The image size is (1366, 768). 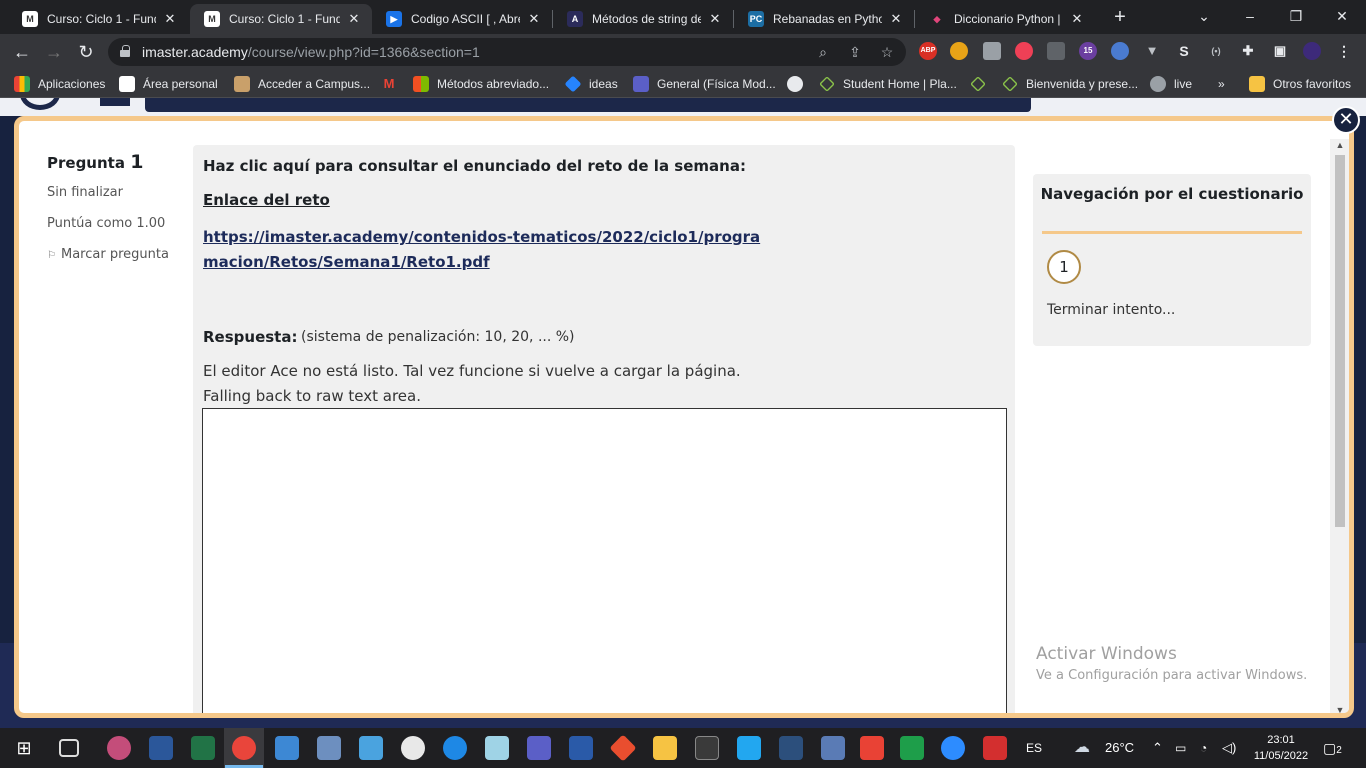 I want to click on vue-icon: ▼, so click(x=1152, y=51).